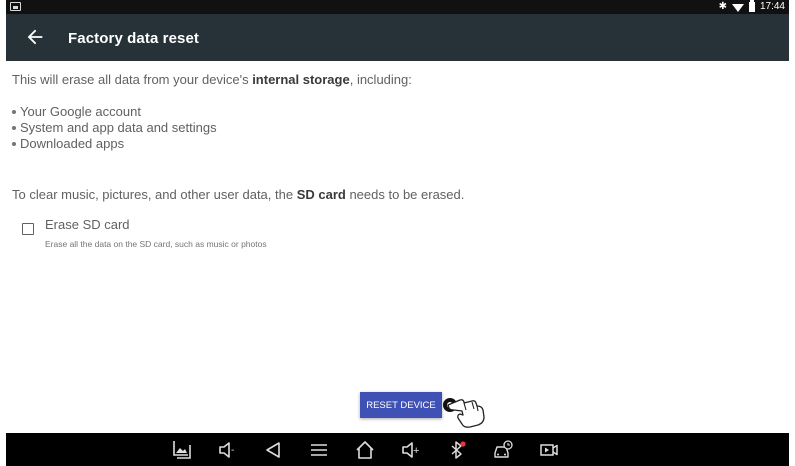 The height and width of the screenshot is (466, 795). What do you see at coordinates (35, 37) in the screenshot?
I see `arrow-left-icon` at bounding box center [35, 37].